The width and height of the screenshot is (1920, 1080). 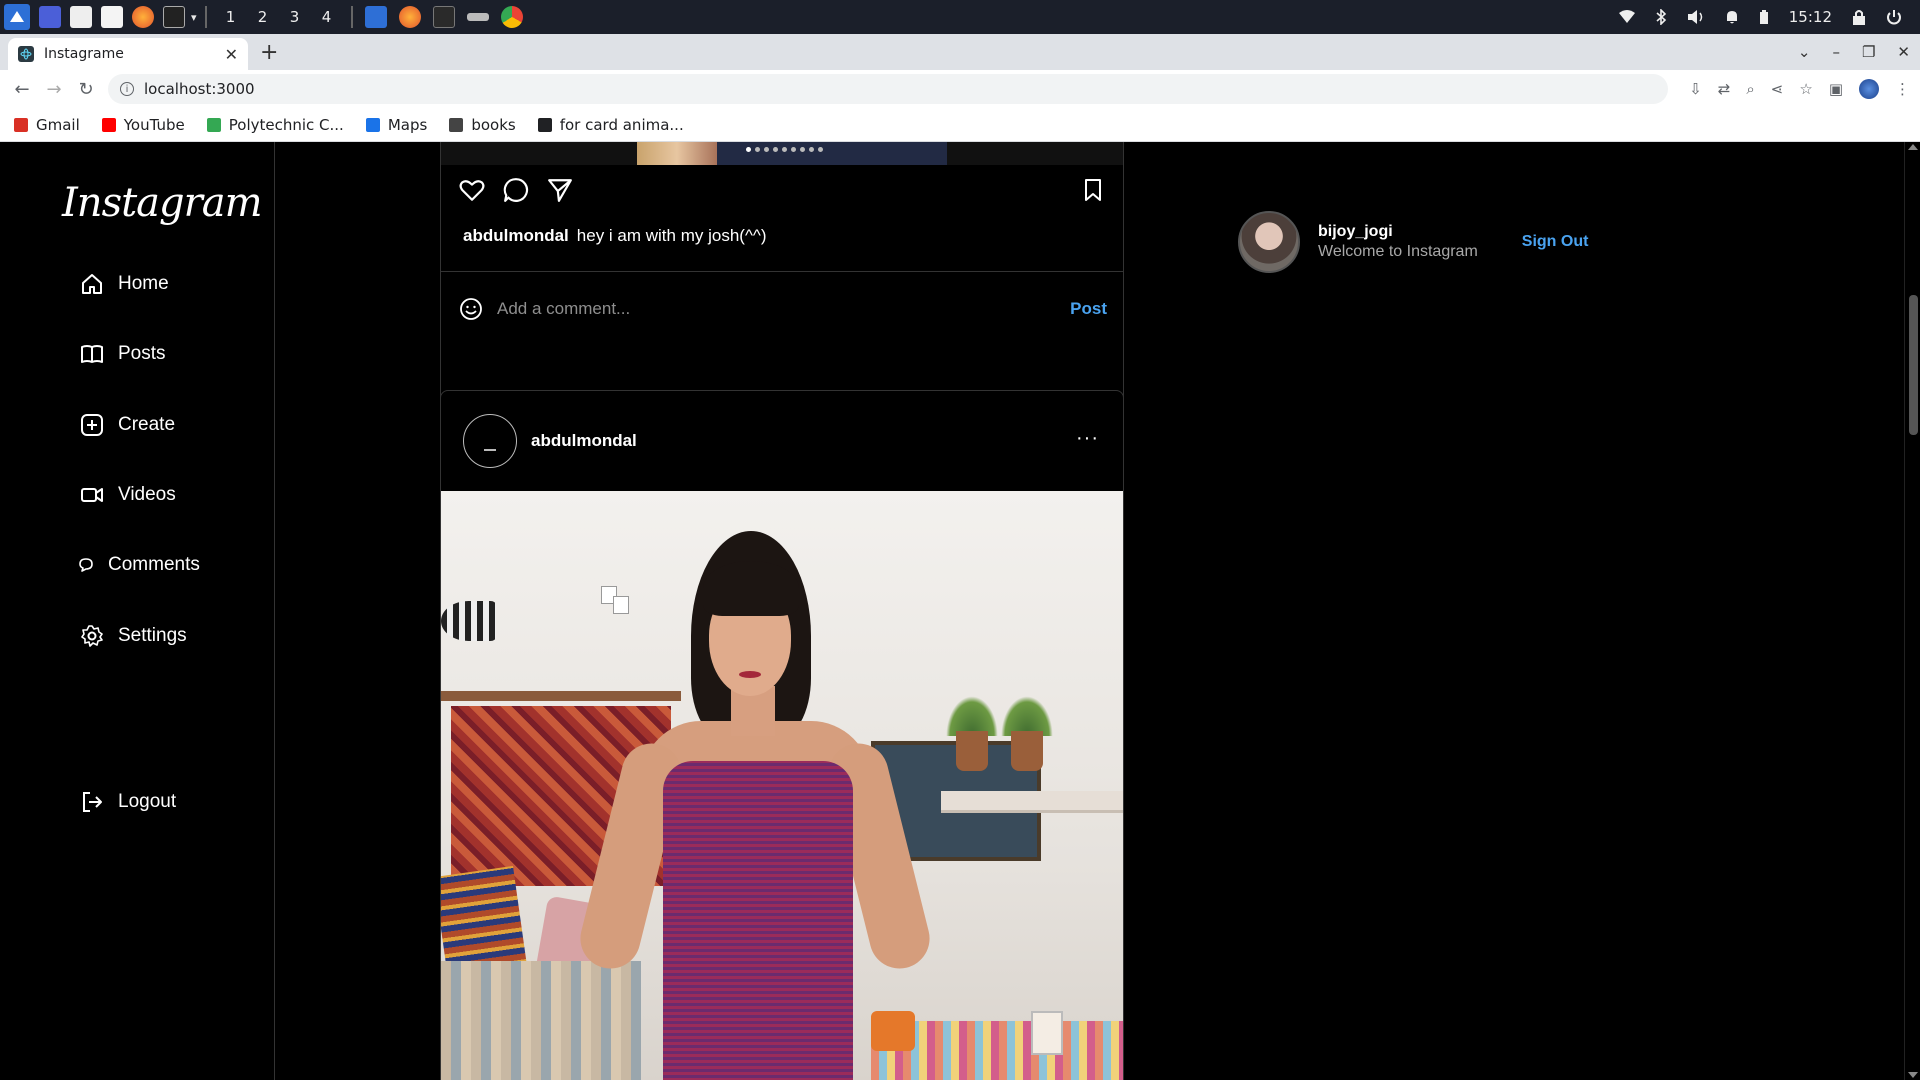 What do you see at coordinates (1661, 17) in the screenshot?
I see `bluetooth-icon` at bounding box center [1661, 17].